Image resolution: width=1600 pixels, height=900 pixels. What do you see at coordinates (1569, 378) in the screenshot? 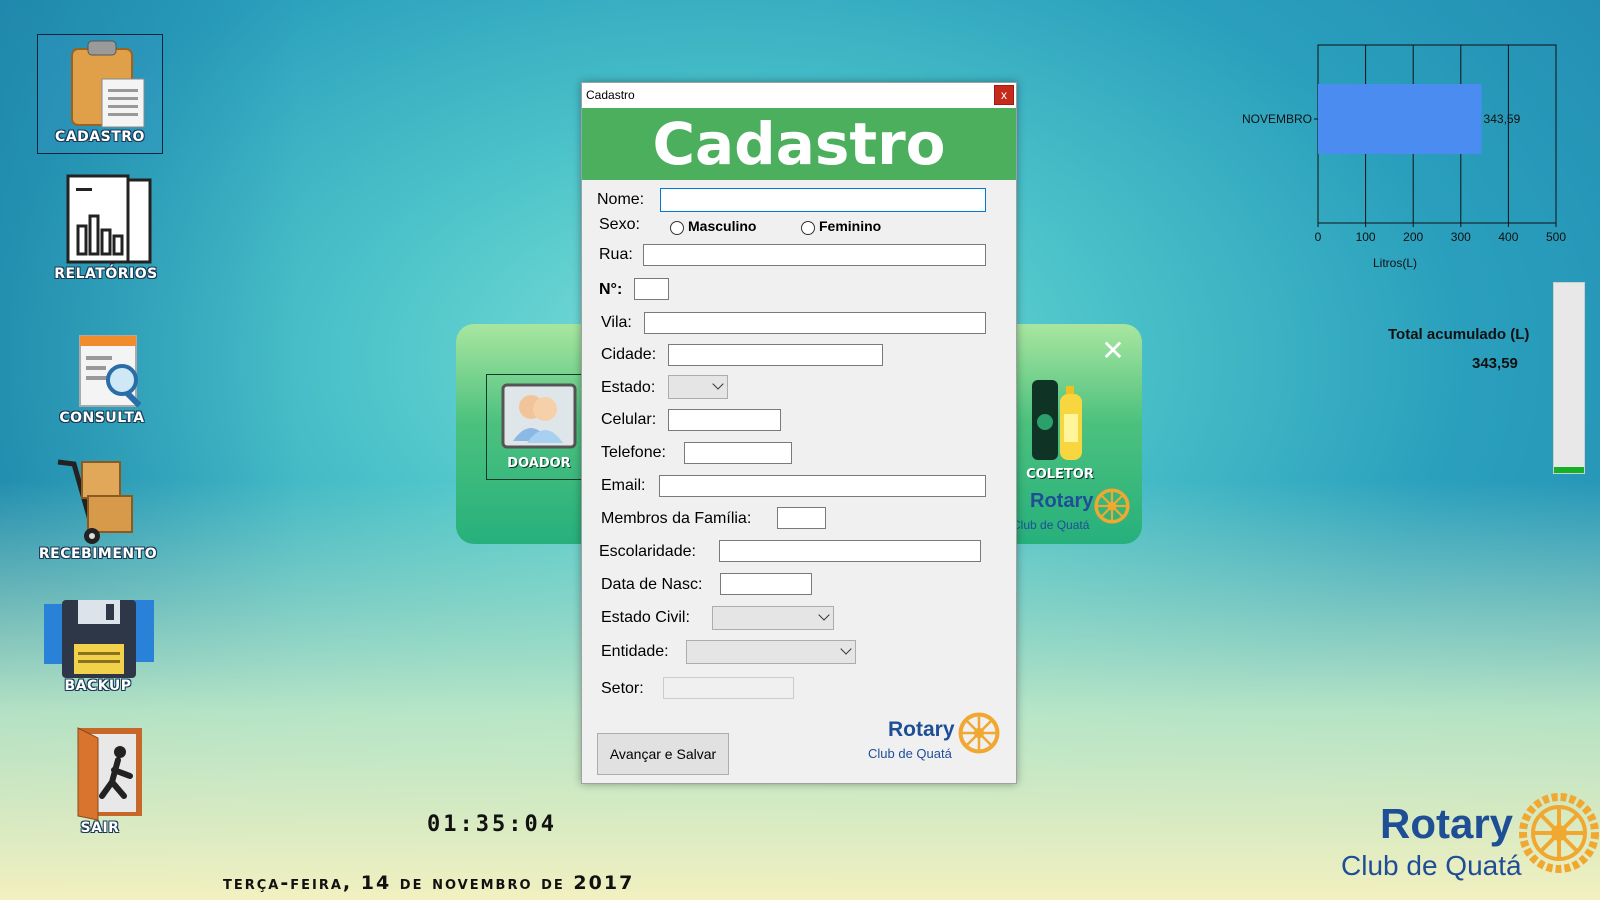
I see `total-gauge` at bounding box center [1569, 378].